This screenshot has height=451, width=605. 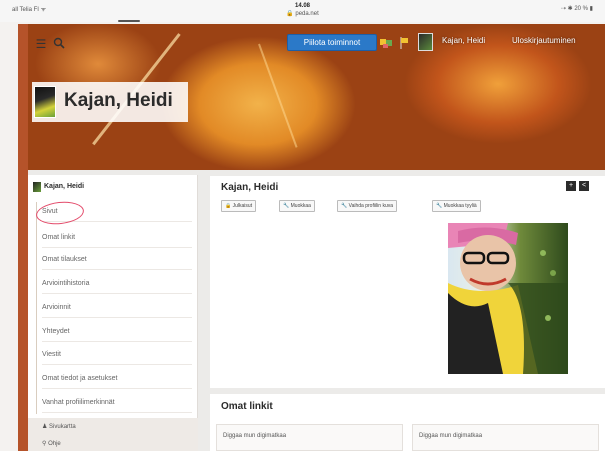 I want to click on change-profile-picture-button: 🔧 Vaihda profiilin kuva, so click(x=367, y=206).